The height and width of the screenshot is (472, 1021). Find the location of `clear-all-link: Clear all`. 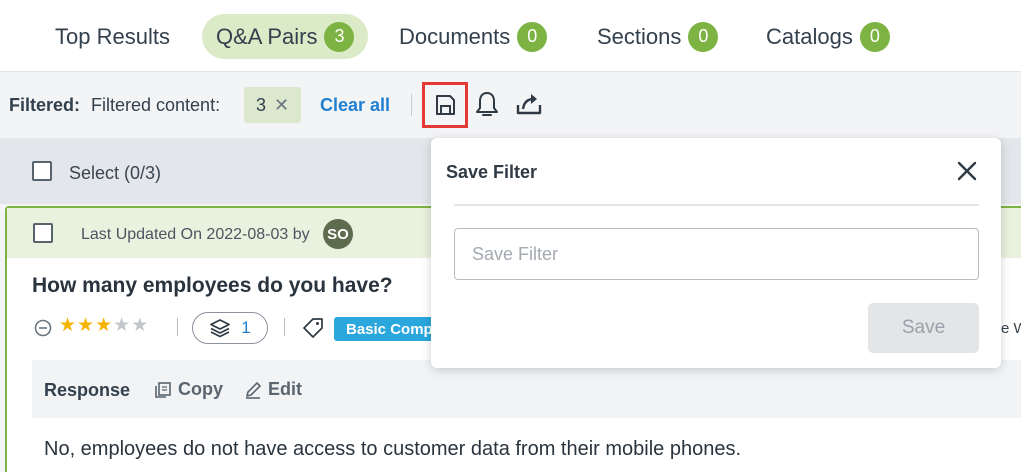

clear-all-link: Clear all is located at coordinates (355, 105).